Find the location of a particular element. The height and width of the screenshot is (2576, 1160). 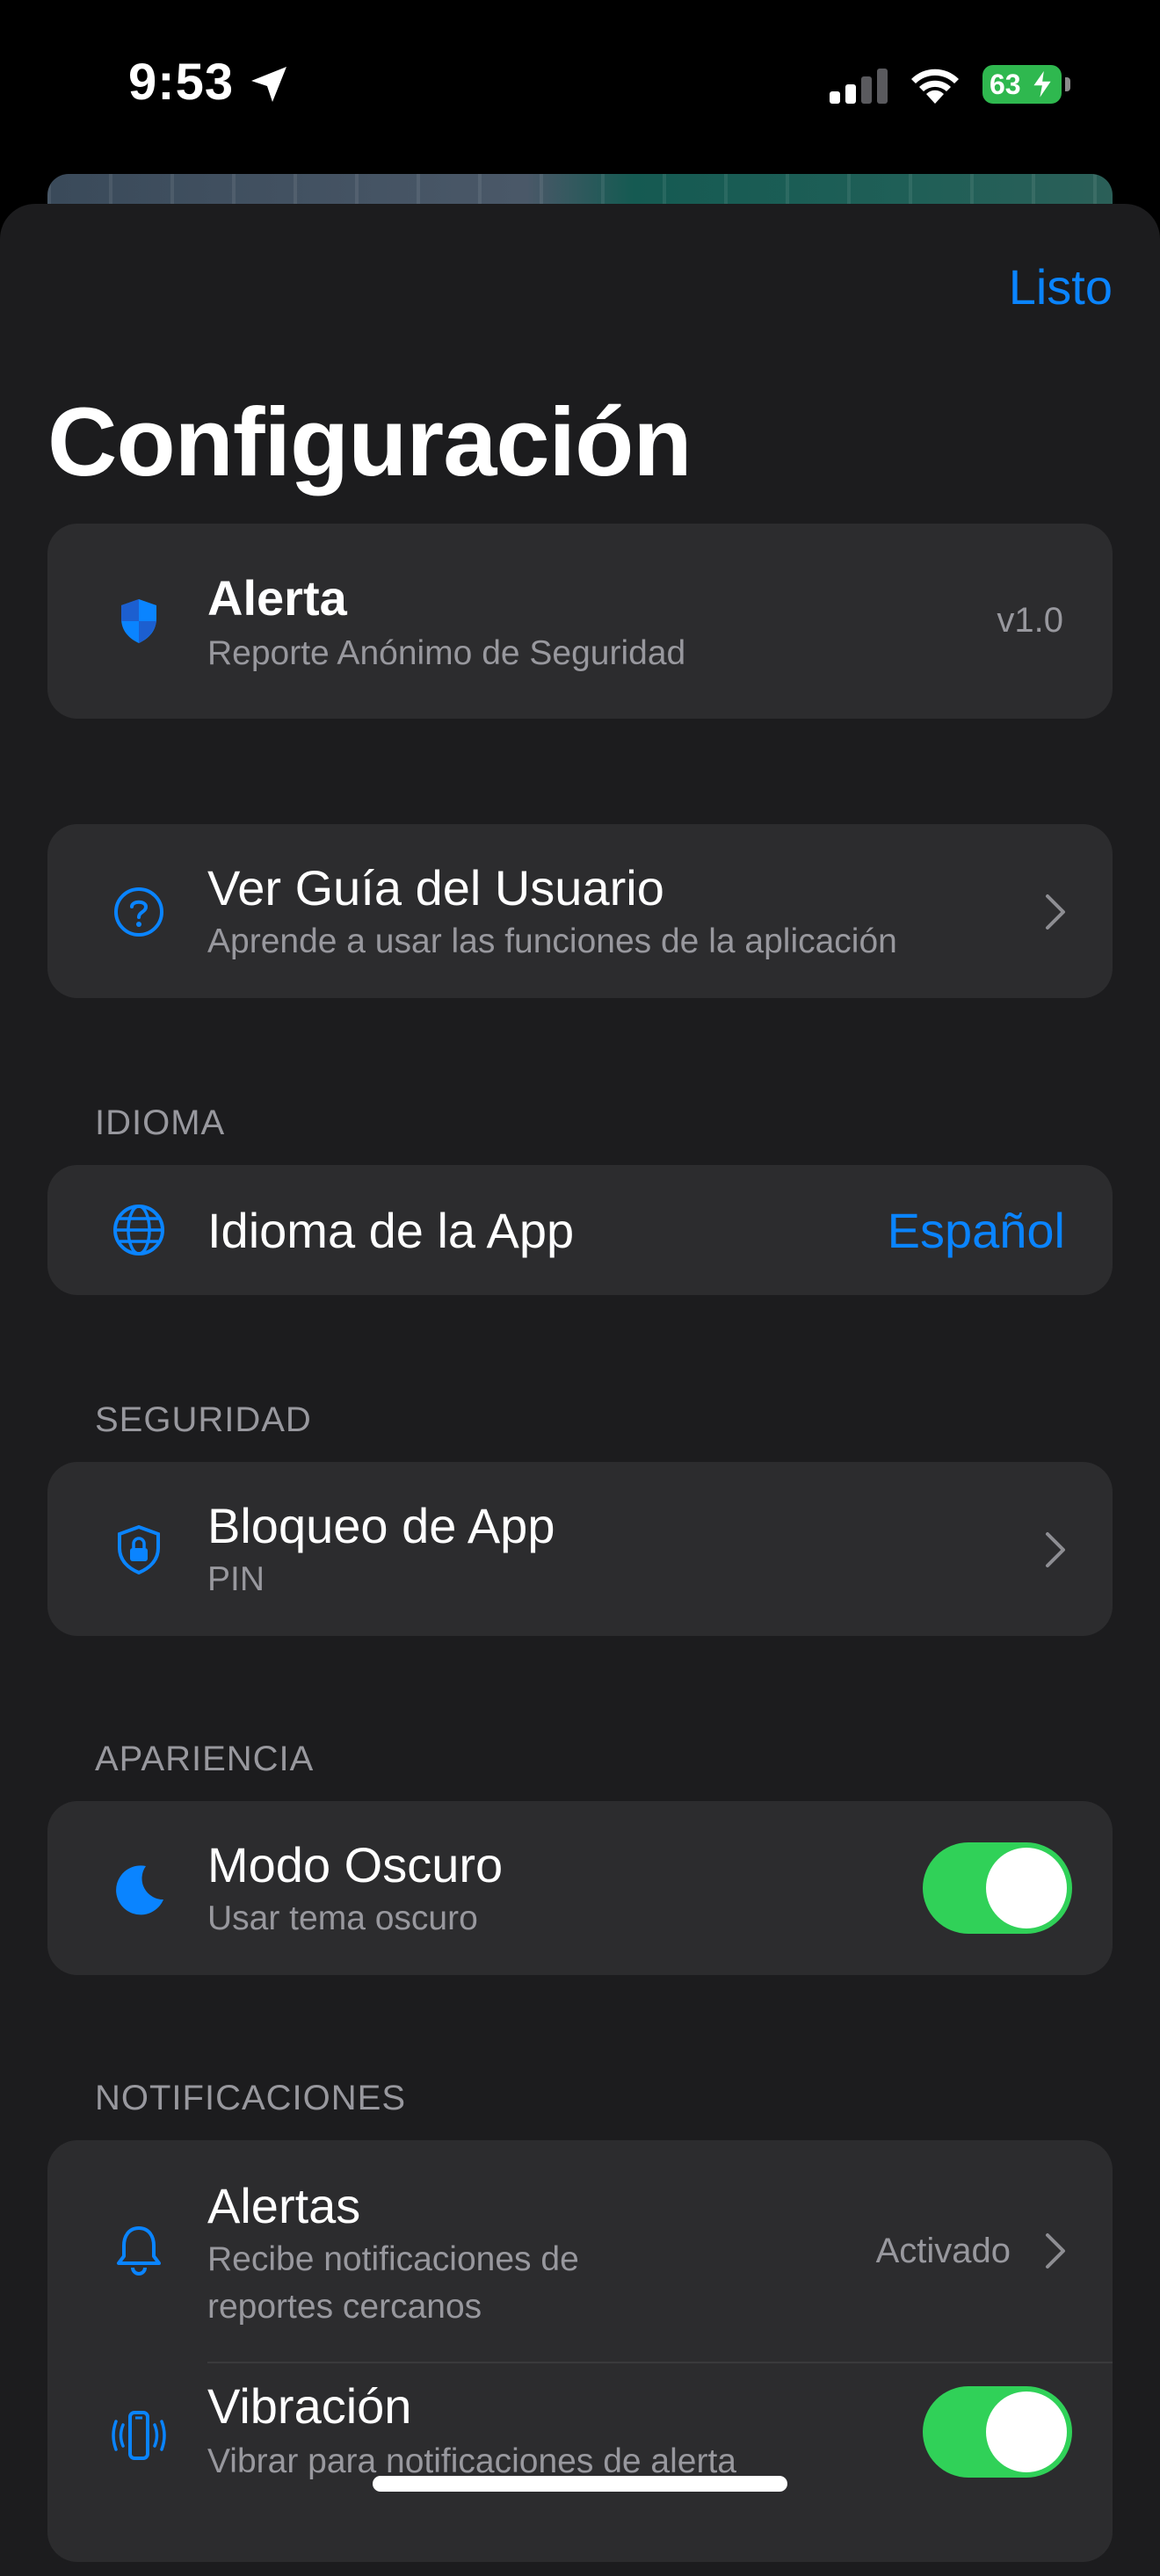

language-value: Español is located at coordinates (977, 1230).